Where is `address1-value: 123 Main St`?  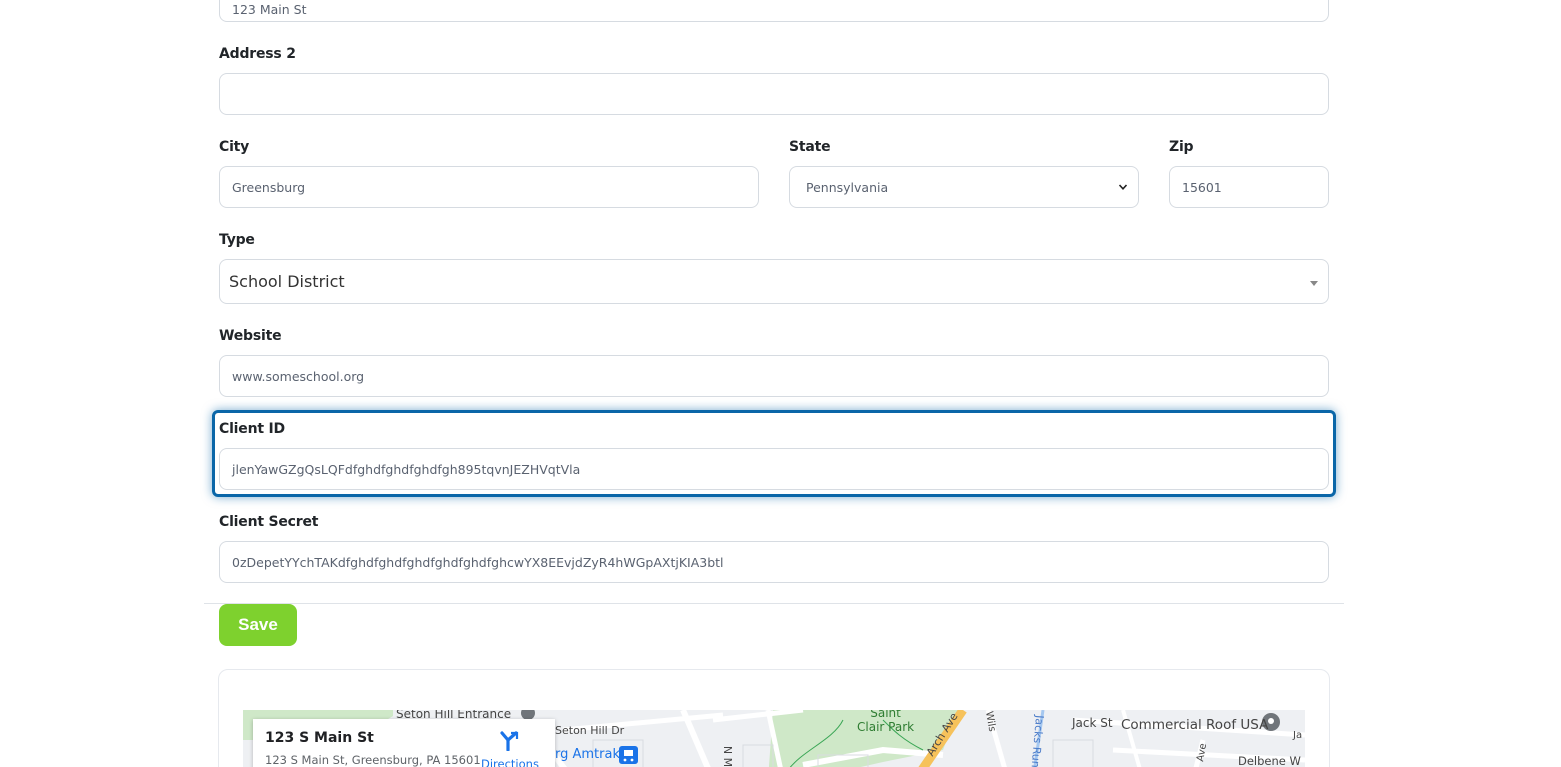 address1-value: 123 Main St is located at coordinates (269, 9).